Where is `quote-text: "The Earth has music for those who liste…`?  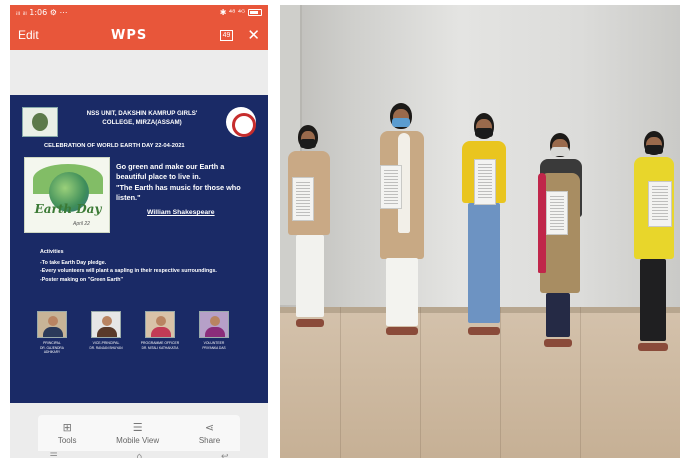 quote-text: "The Earth has music for those who liste… is located at coordinates (178, 192).